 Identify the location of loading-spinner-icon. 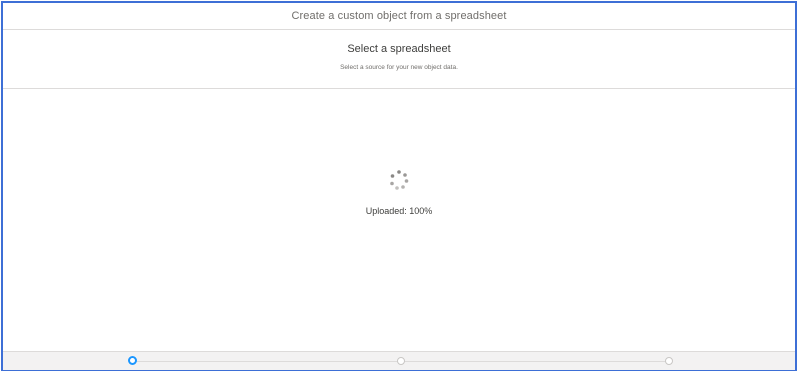
(399, 180).